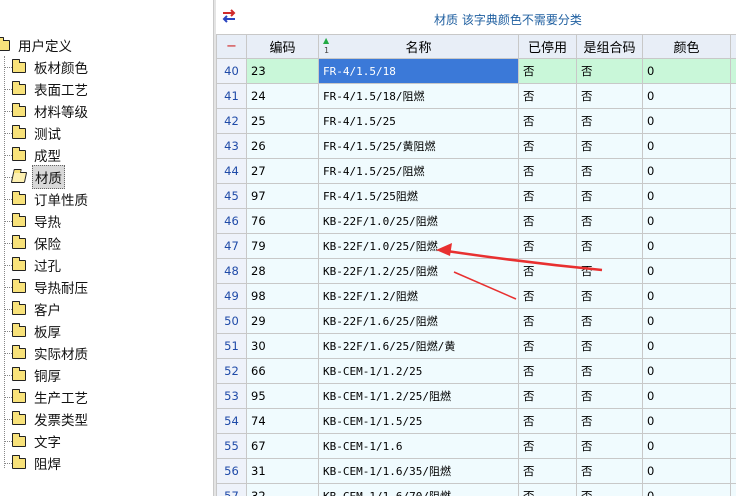 The image size is (736, 496). I want to click on tree-root: 用户定义, so click(37, 45).